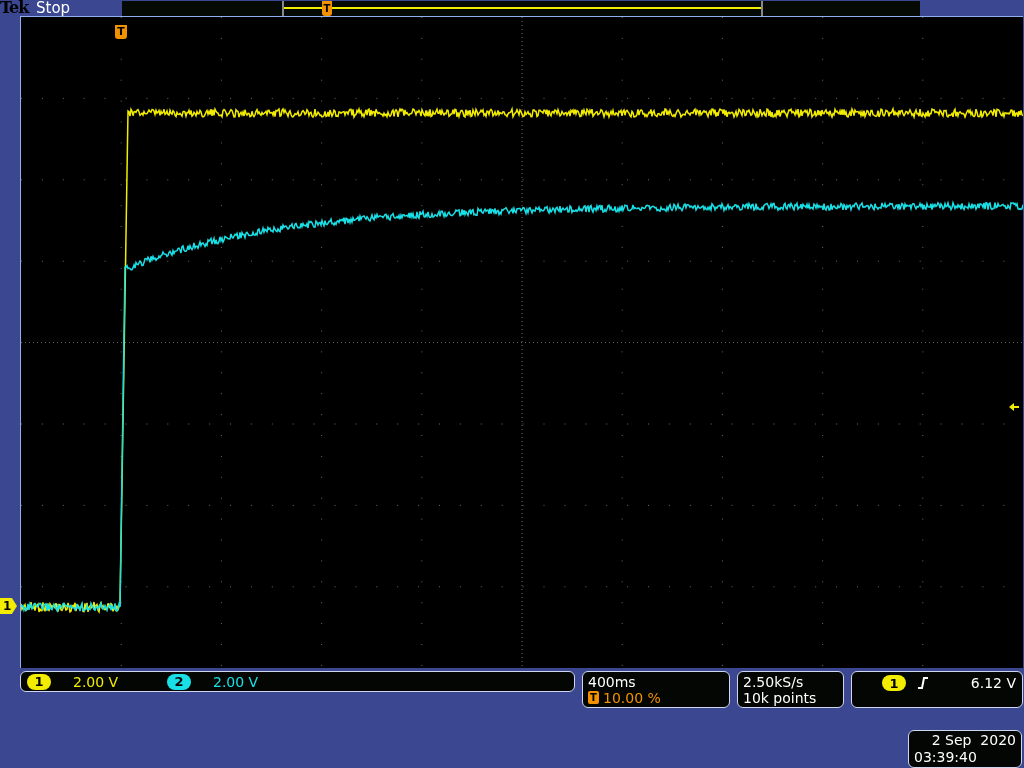 The width and height of the screenshot is (1024, 768). What do you see at coordinates (993, 683) in the screenshot?
I see `trigger-level: 6.12 V` at bounding box center [993, 683].